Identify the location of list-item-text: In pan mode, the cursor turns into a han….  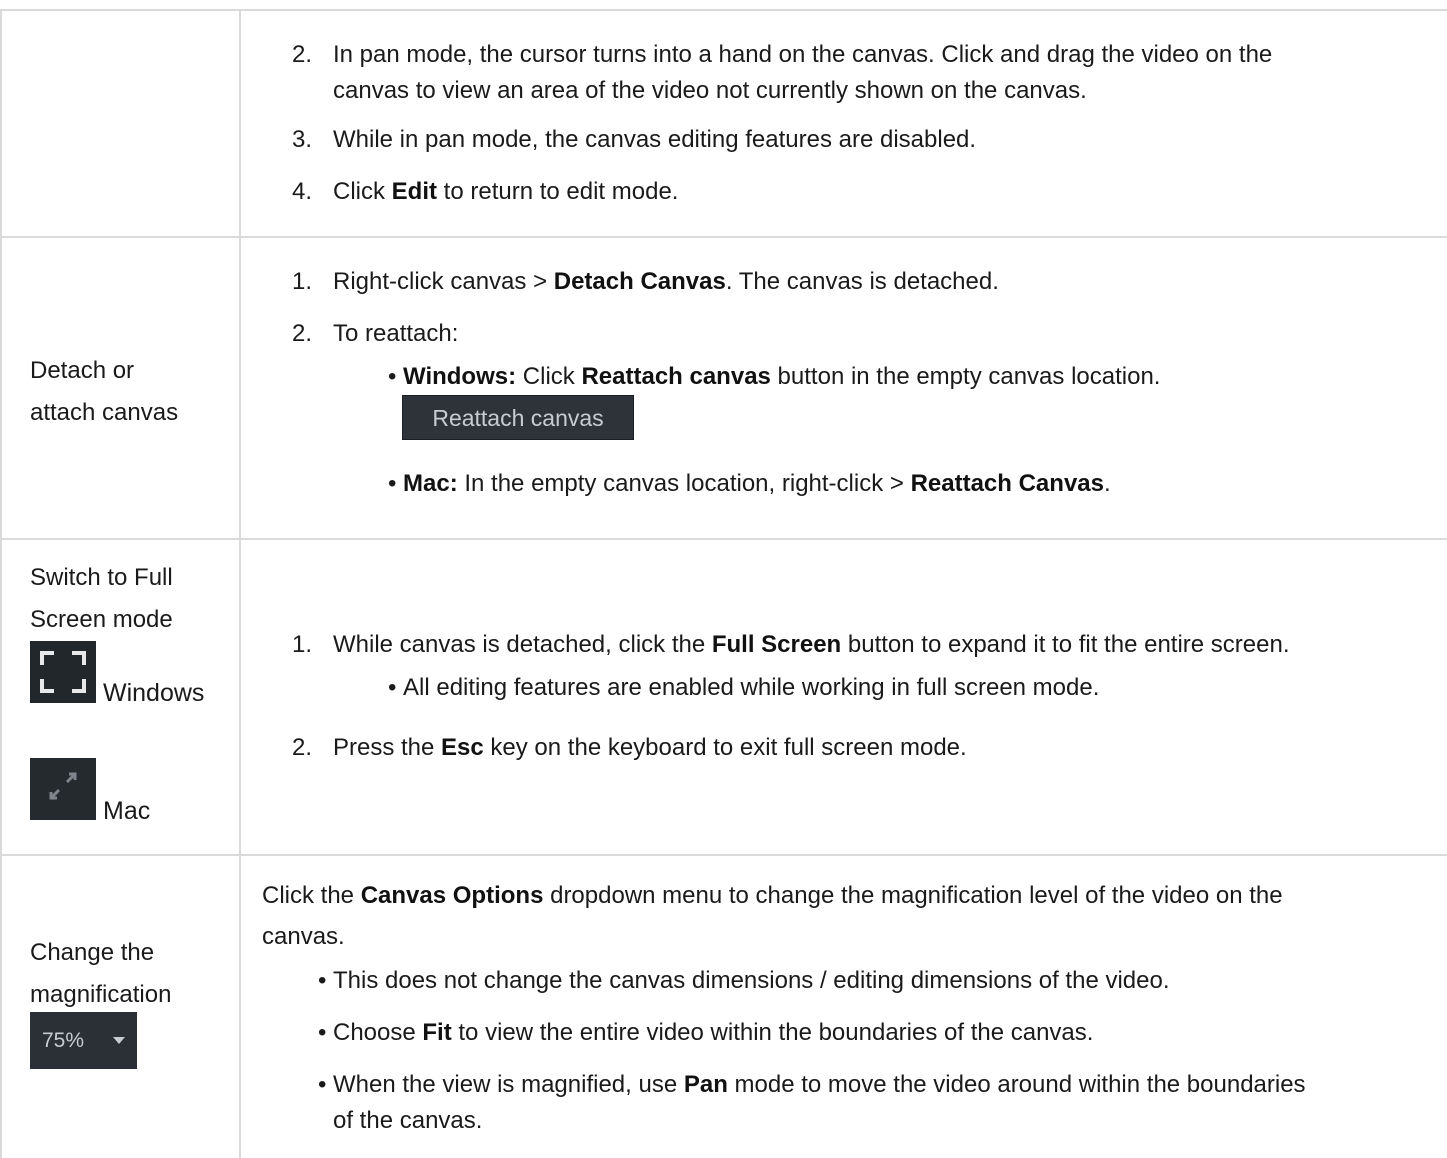
(803, 54).